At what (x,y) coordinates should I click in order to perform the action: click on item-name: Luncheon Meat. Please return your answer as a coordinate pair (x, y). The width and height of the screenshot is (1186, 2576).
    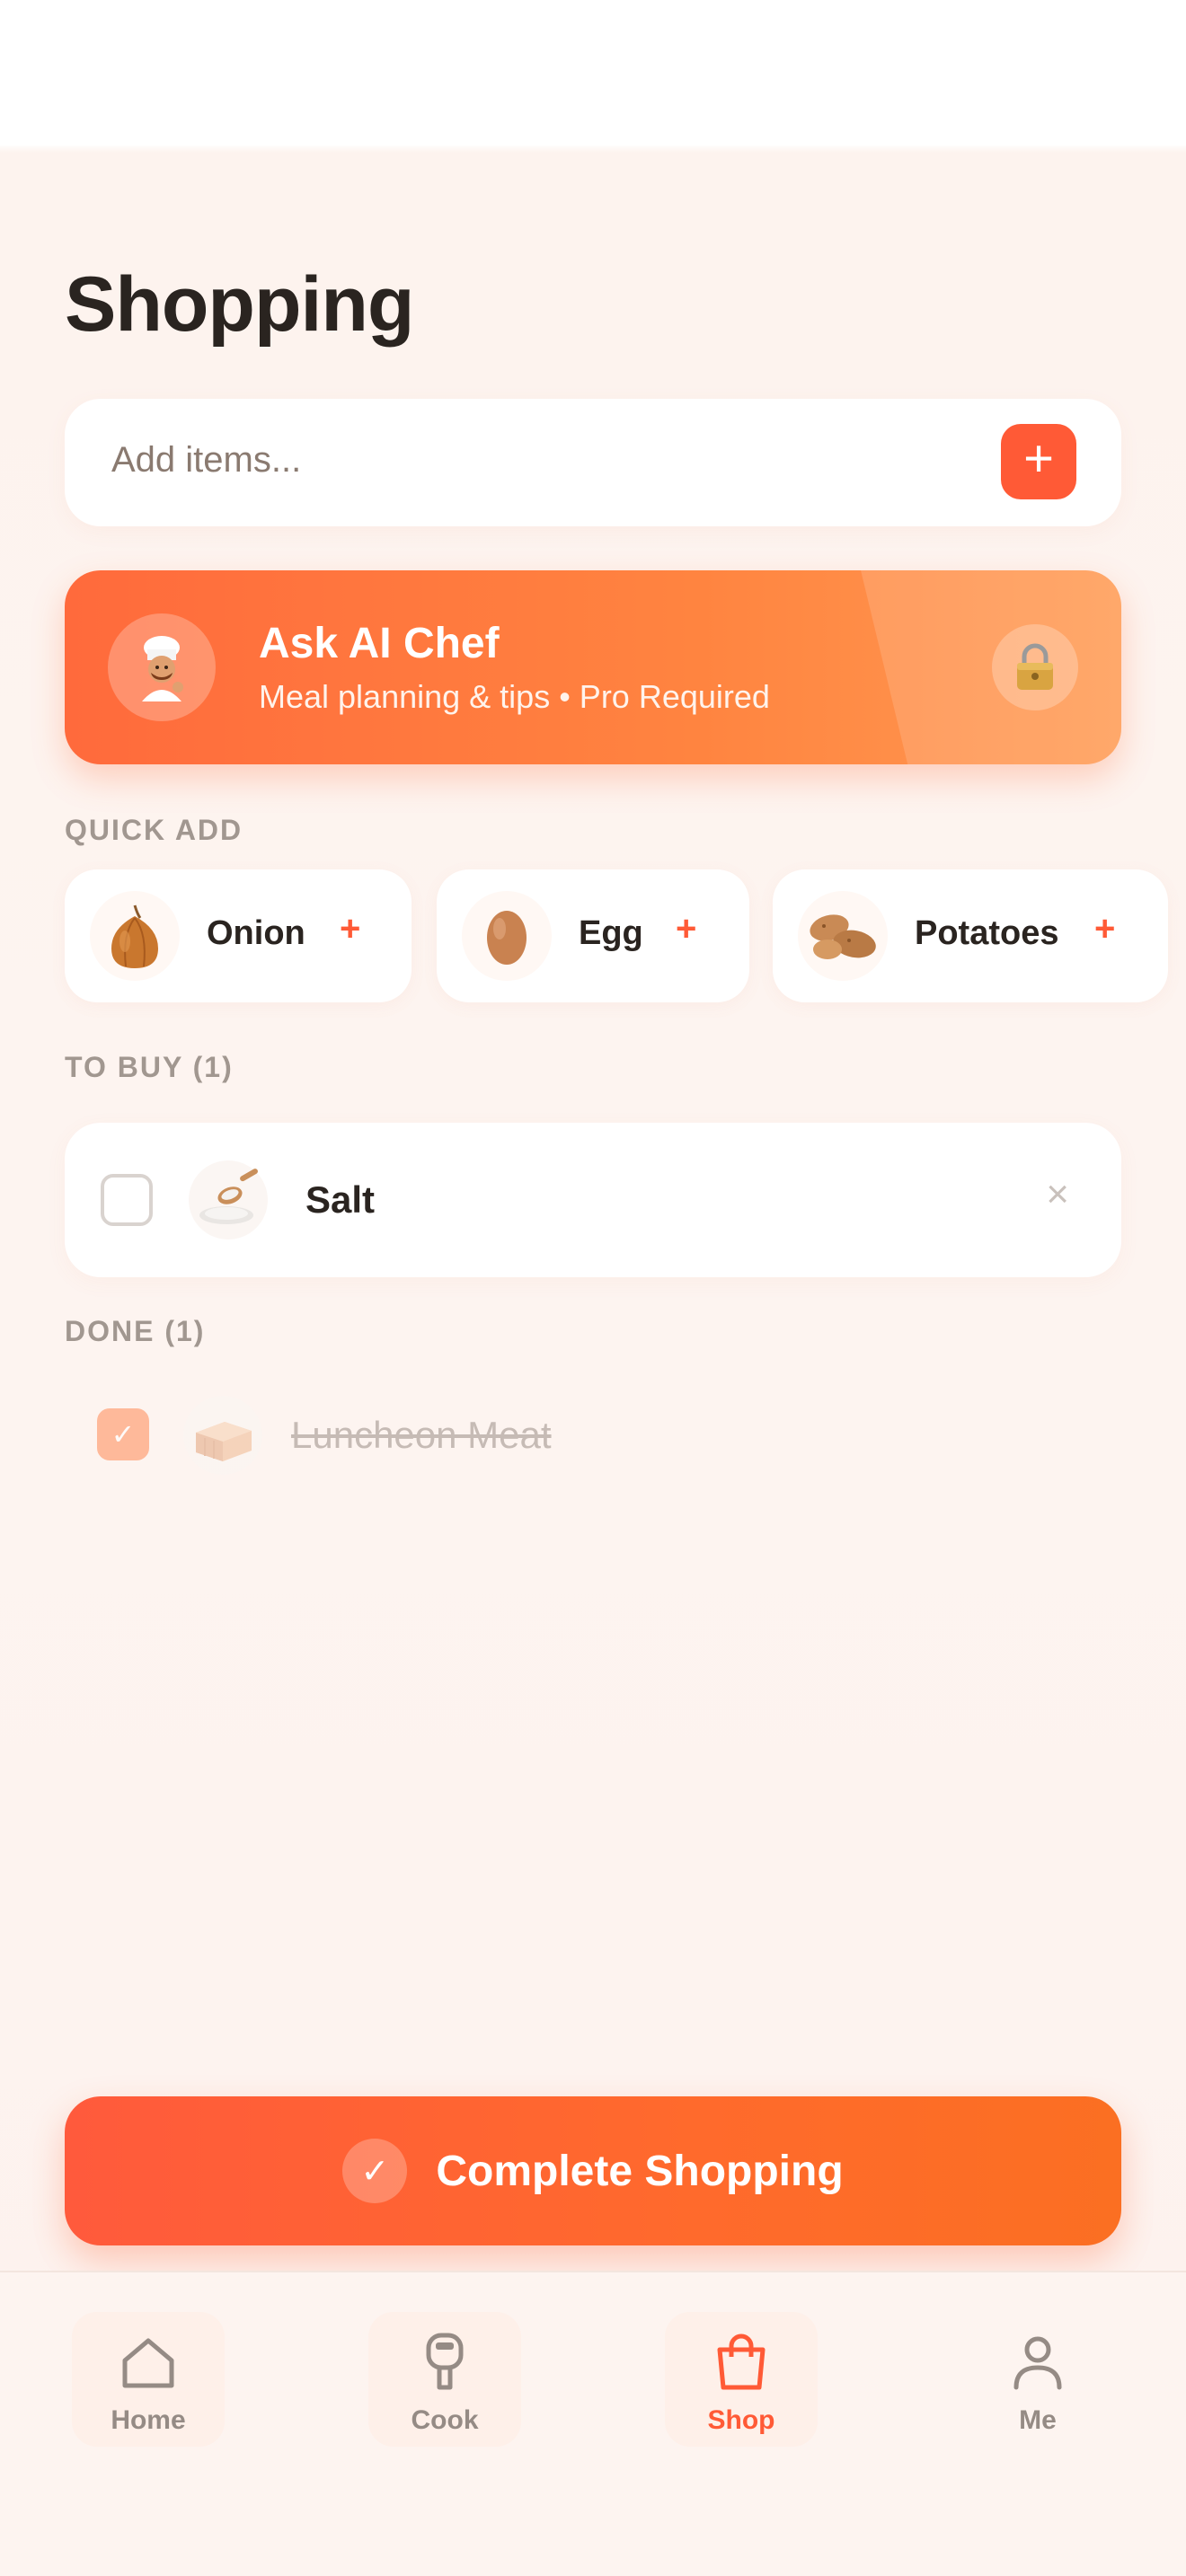
    Looking at the image, I should click on (421, 1435).